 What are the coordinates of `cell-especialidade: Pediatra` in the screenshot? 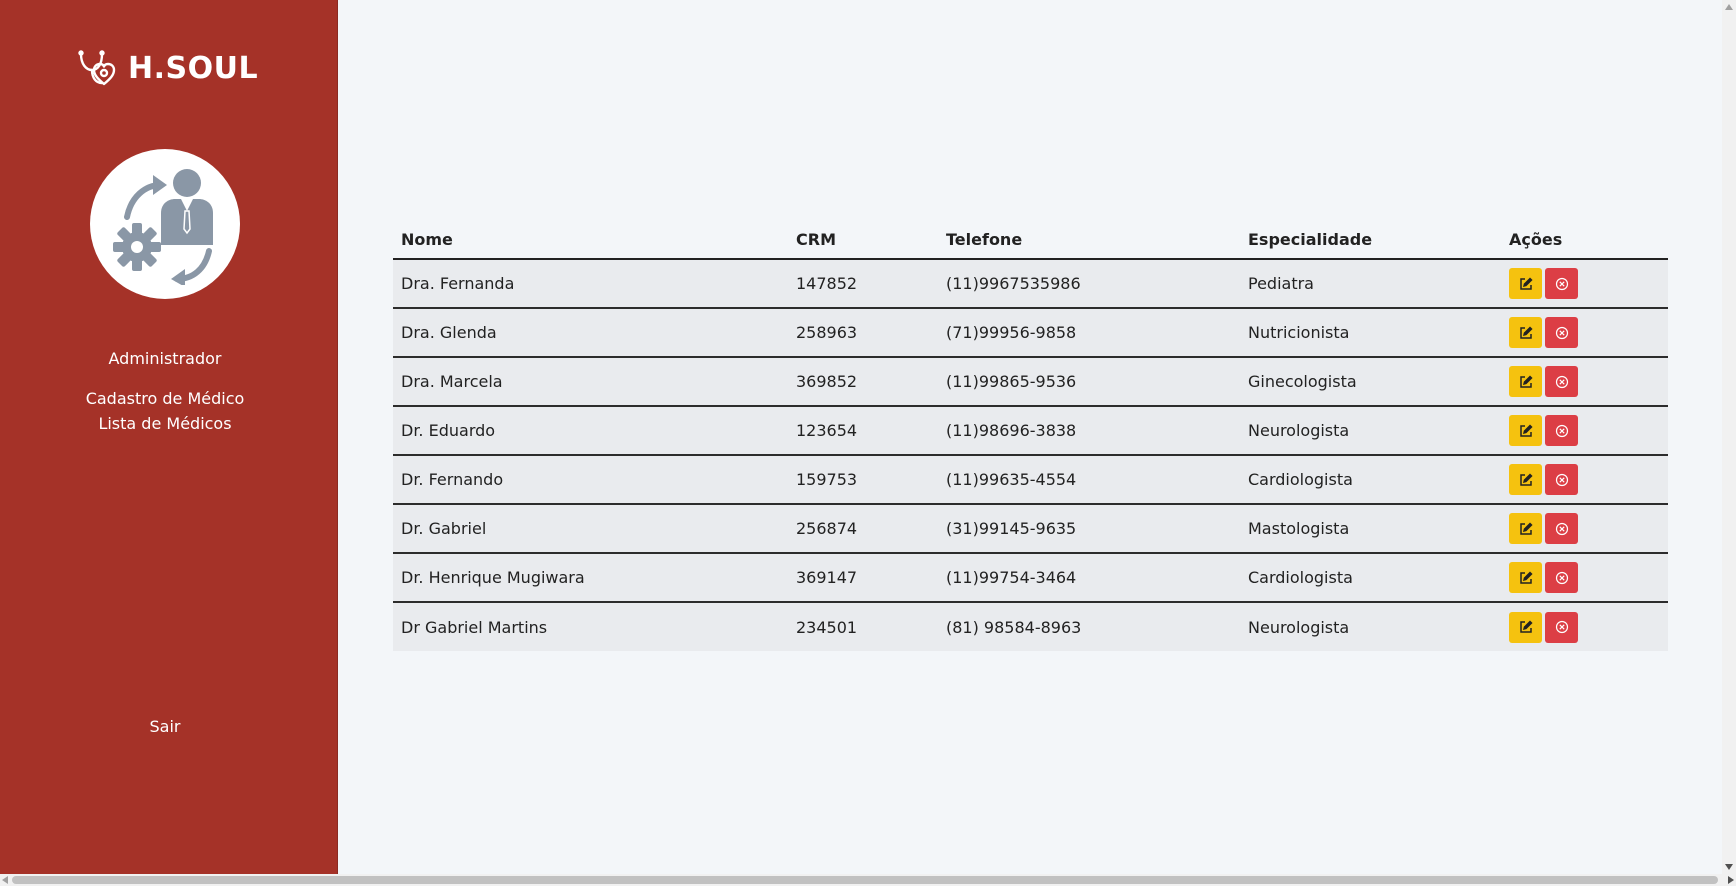 It's located at (1370, 284).